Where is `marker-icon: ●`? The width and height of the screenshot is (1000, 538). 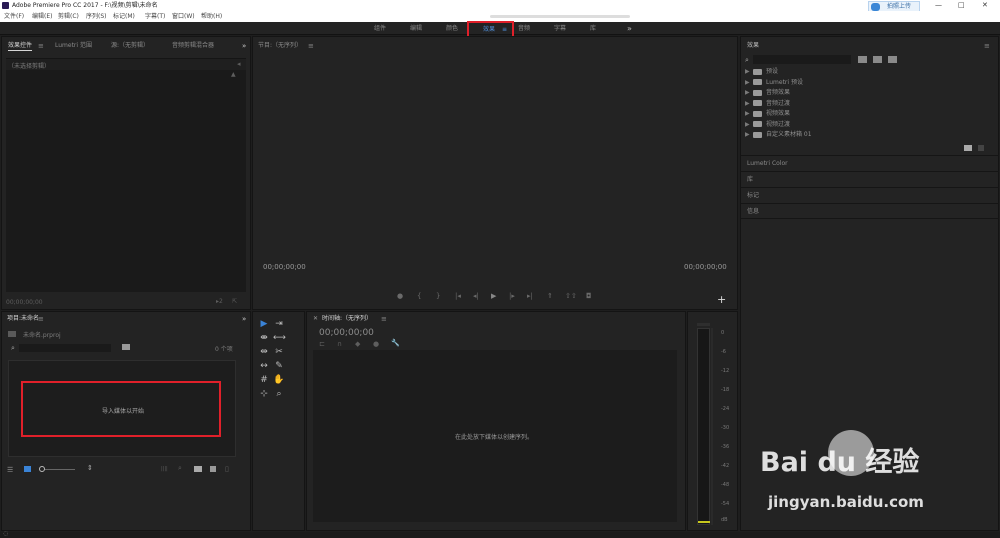
marker-icon: ● is located at coordinates (400, 296).